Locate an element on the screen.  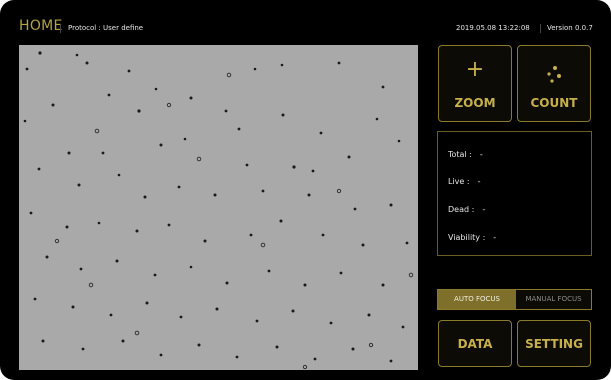
total-value: - is located at coordinates (481, 154).